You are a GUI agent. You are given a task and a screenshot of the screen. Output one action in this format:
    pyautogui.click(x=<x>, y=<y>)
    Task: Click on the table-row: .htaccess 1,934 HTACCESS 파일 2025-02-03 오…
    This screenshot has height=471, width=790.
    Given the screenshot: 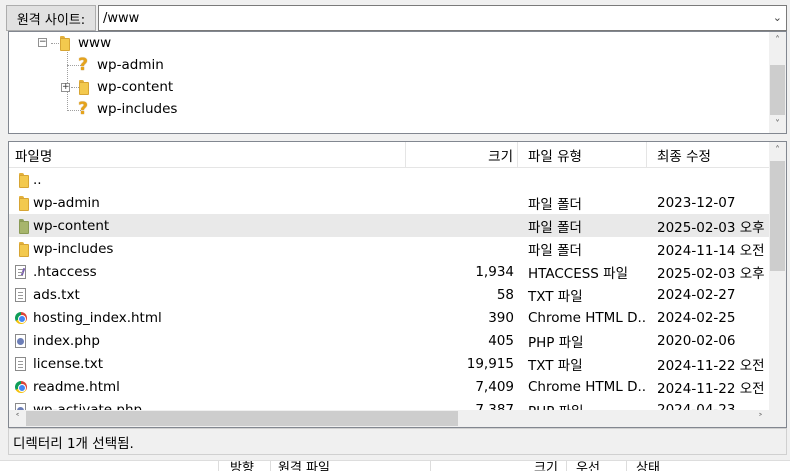 What is the action you would take?
    pyautogui.click(x=389, y=271)
    